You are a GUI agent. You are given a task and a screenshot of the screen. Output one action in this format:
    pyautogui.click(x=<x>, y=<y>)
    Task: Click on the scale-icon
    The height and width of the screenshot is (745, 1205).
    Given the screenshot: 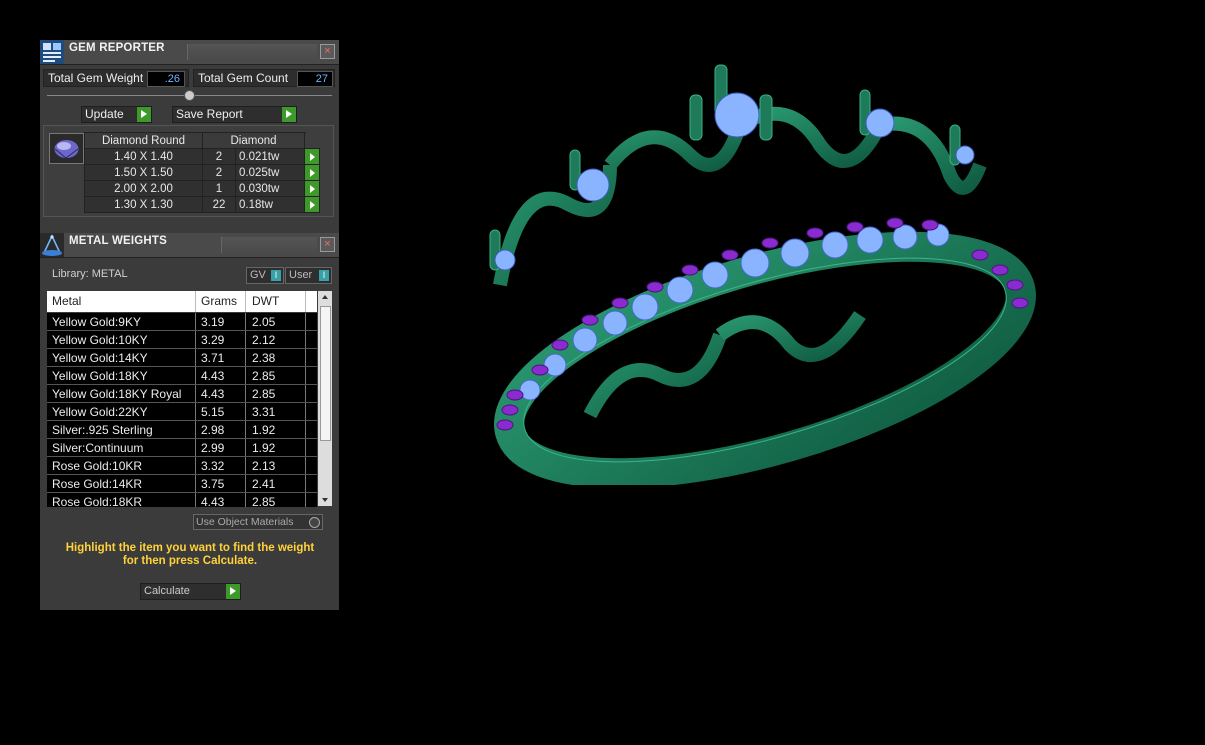 What is the action you would take?
    pyautogui.click(x=52, y=245)
    